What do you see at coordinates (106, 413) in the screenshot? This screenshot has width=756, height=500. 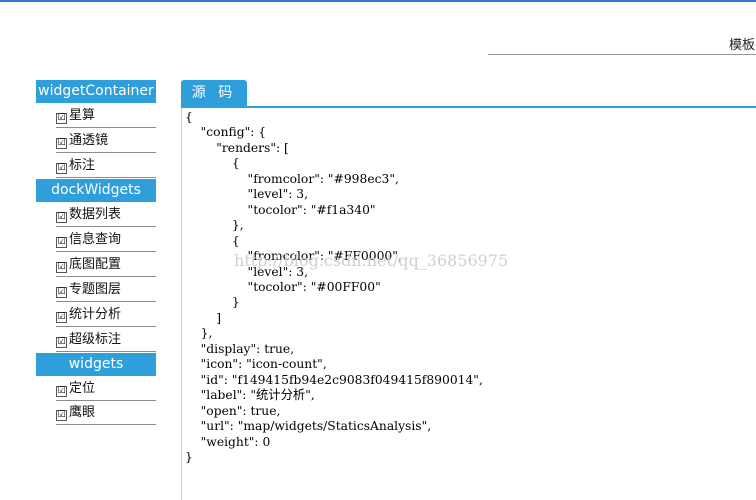 I see `widget-item-overview-map: ☑ 鹰眼` at bounding box center [106, 413].